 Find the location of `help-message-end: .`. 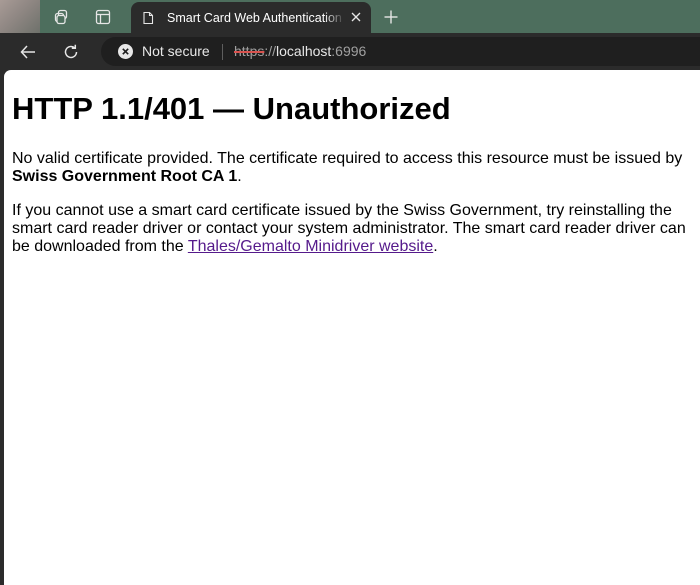

help-message-end: . is located at coordinates (435, 246).